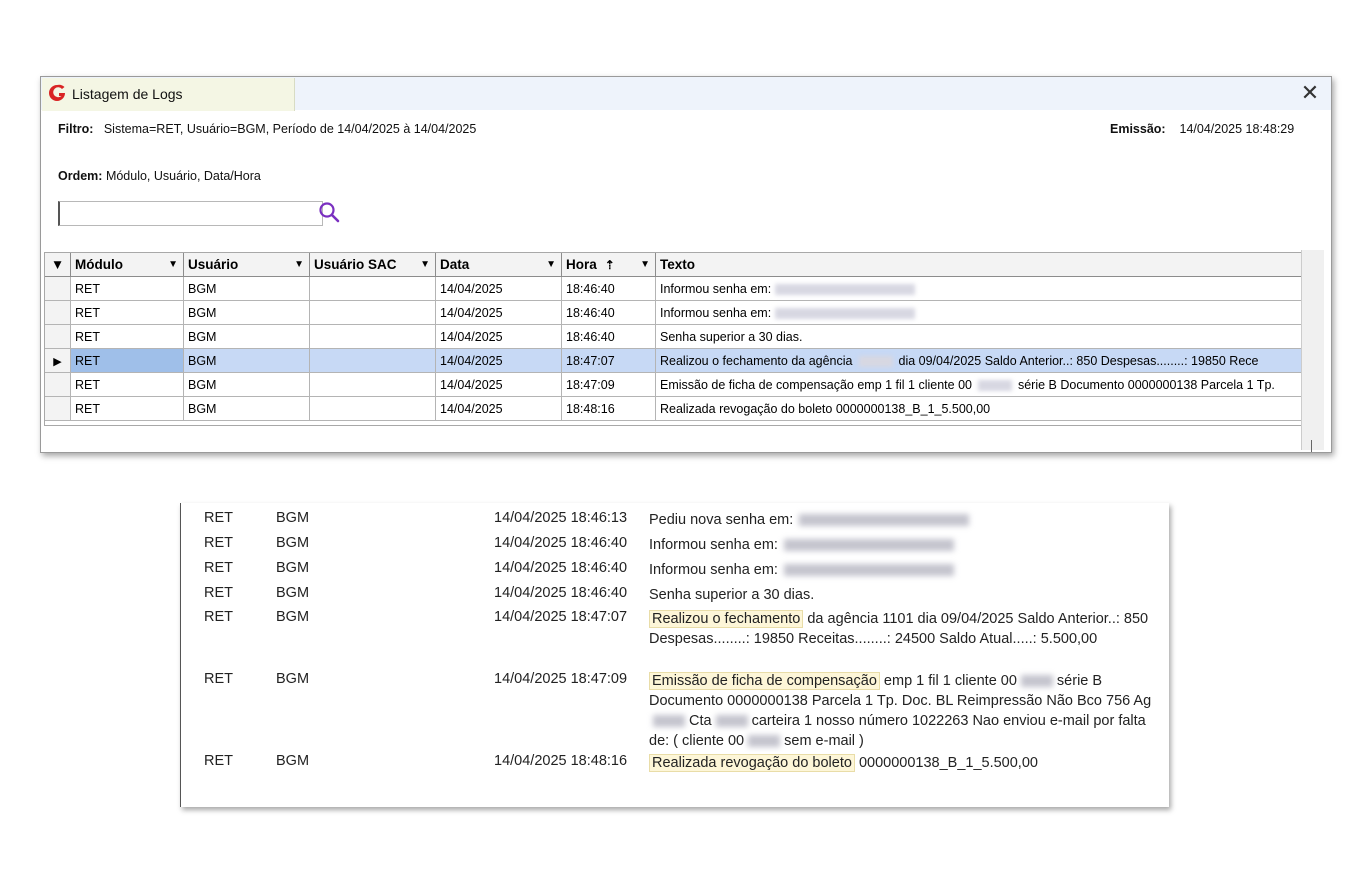  Describe the element at coordinates (372, 265) in the screenshot. I see `column-usuario-sac: Usuário SAC ▼` at that location.